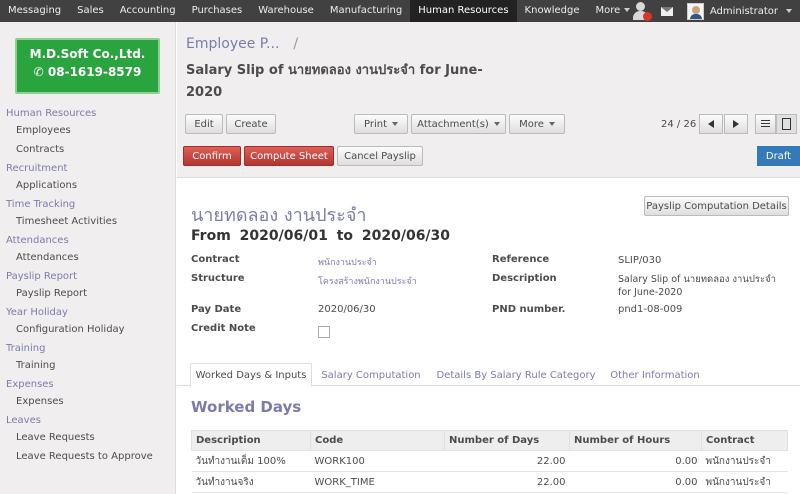 Image resolution: width=800 pixels, height=494 pixels. Describe the element at coordinates (87, 114) in the screenshot. I see `sidebar-section-human-resources: Human Resources` at that location.